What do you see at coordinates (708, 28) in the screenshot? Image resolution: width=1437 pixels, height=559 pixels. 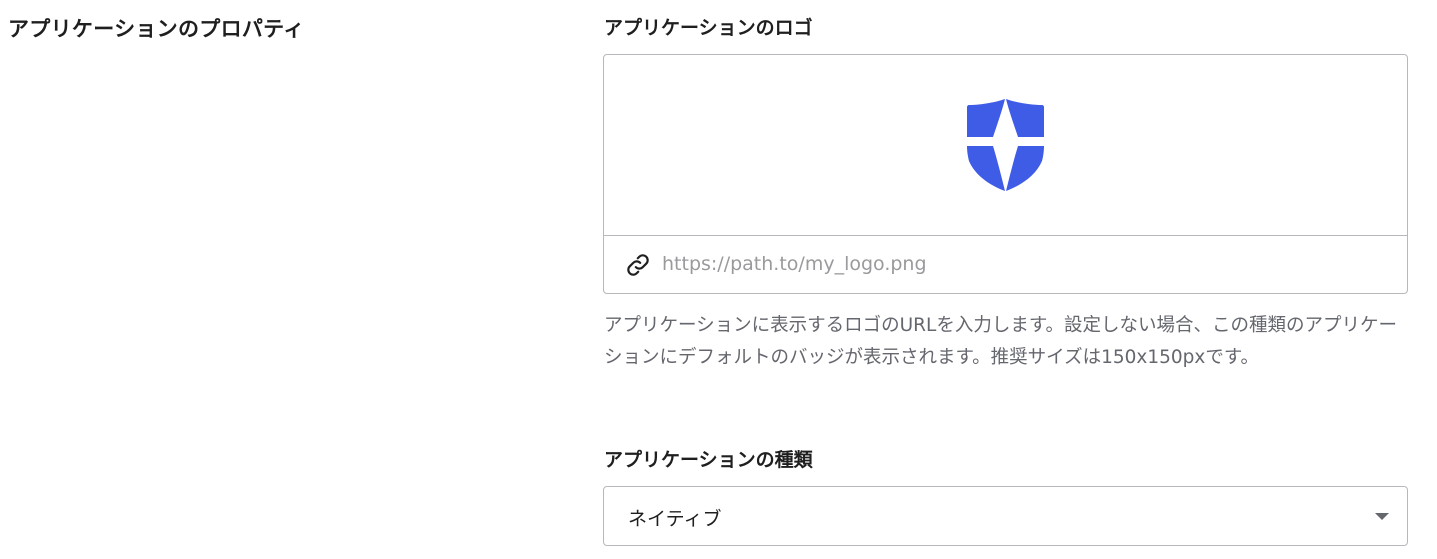 I see `logo-field-label: アプリケーションのロゴ` at bounding box center [708, 28].